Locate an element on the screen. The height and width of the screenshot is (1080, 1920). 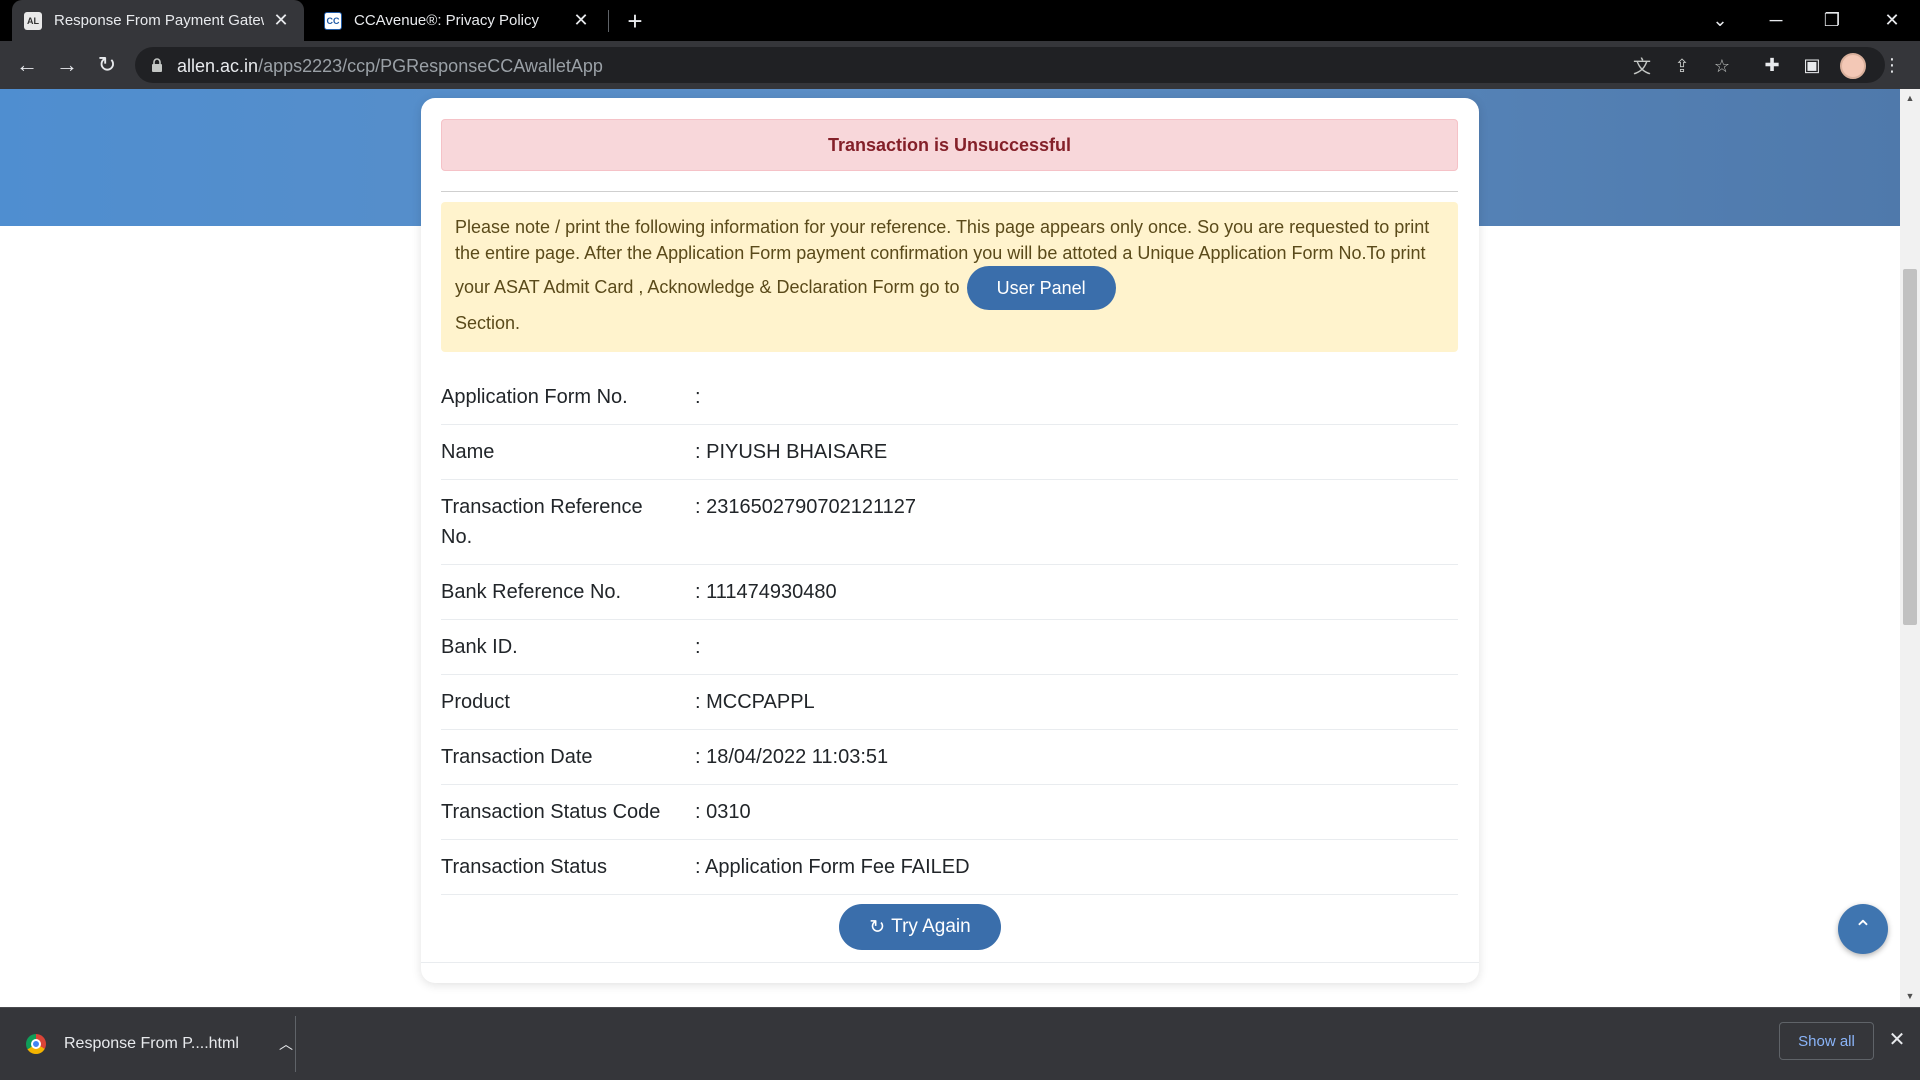
user-panel-button: User Panel is located at coordinates (1041, 288).